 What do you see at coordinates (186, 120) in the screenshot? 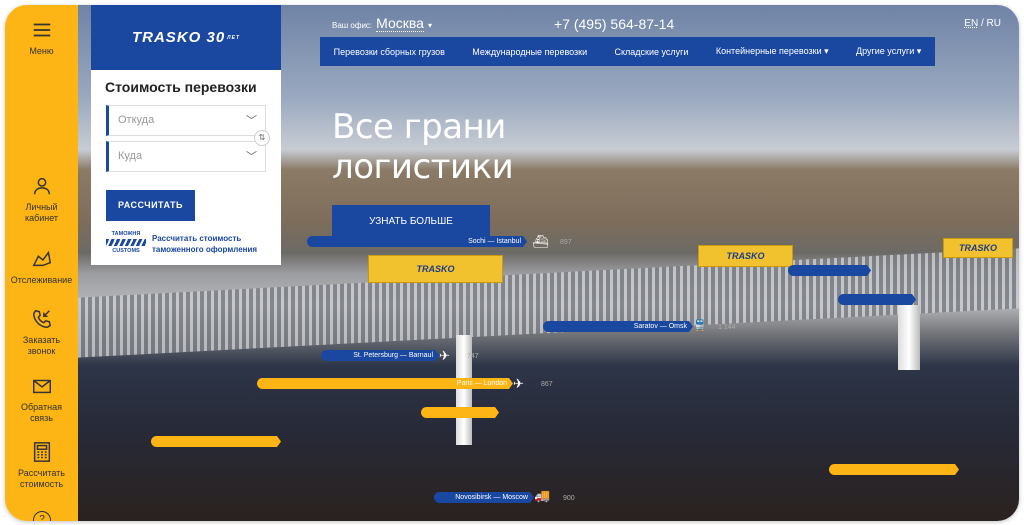
I see `from-select: Откуда ﹀` at bounding box center [186, 120].